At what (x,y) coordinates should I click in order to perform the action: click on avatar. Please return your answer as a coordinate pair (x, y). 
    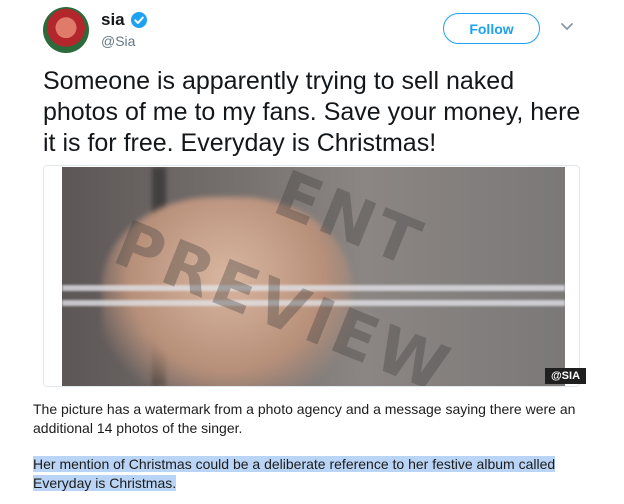
    Looking at the image, I should click on (66, 30).